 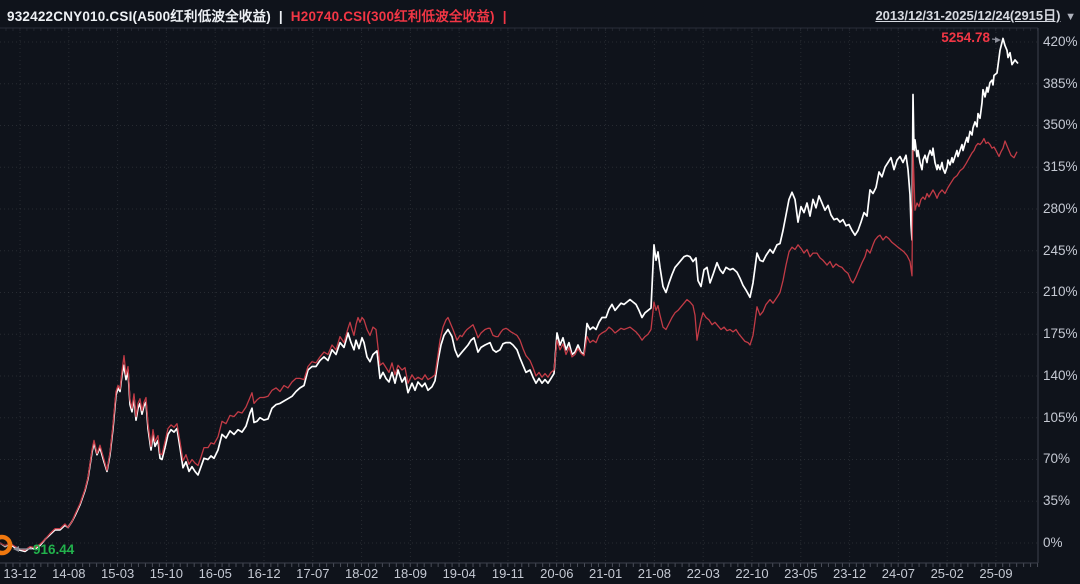 I want to click on x-axis-tick-label: 25-02, so click(x=947, y=573).